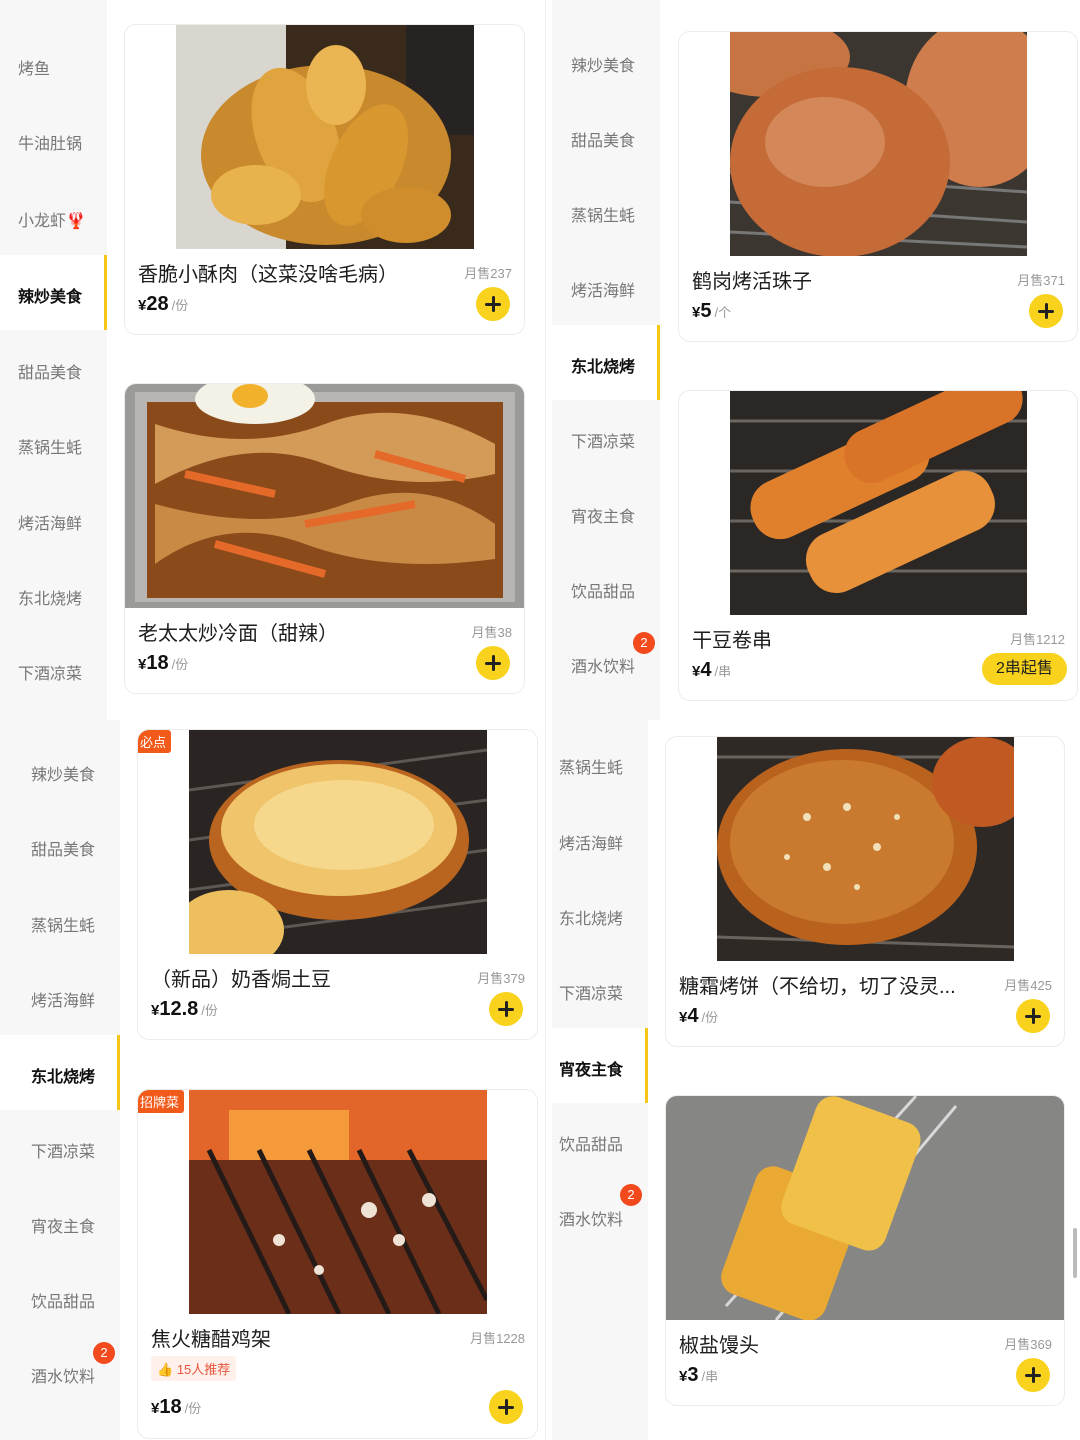 Image resolution: width=1080 pixels, height=1440 pixels. I want to click on active-indicator, so click(105, 292).